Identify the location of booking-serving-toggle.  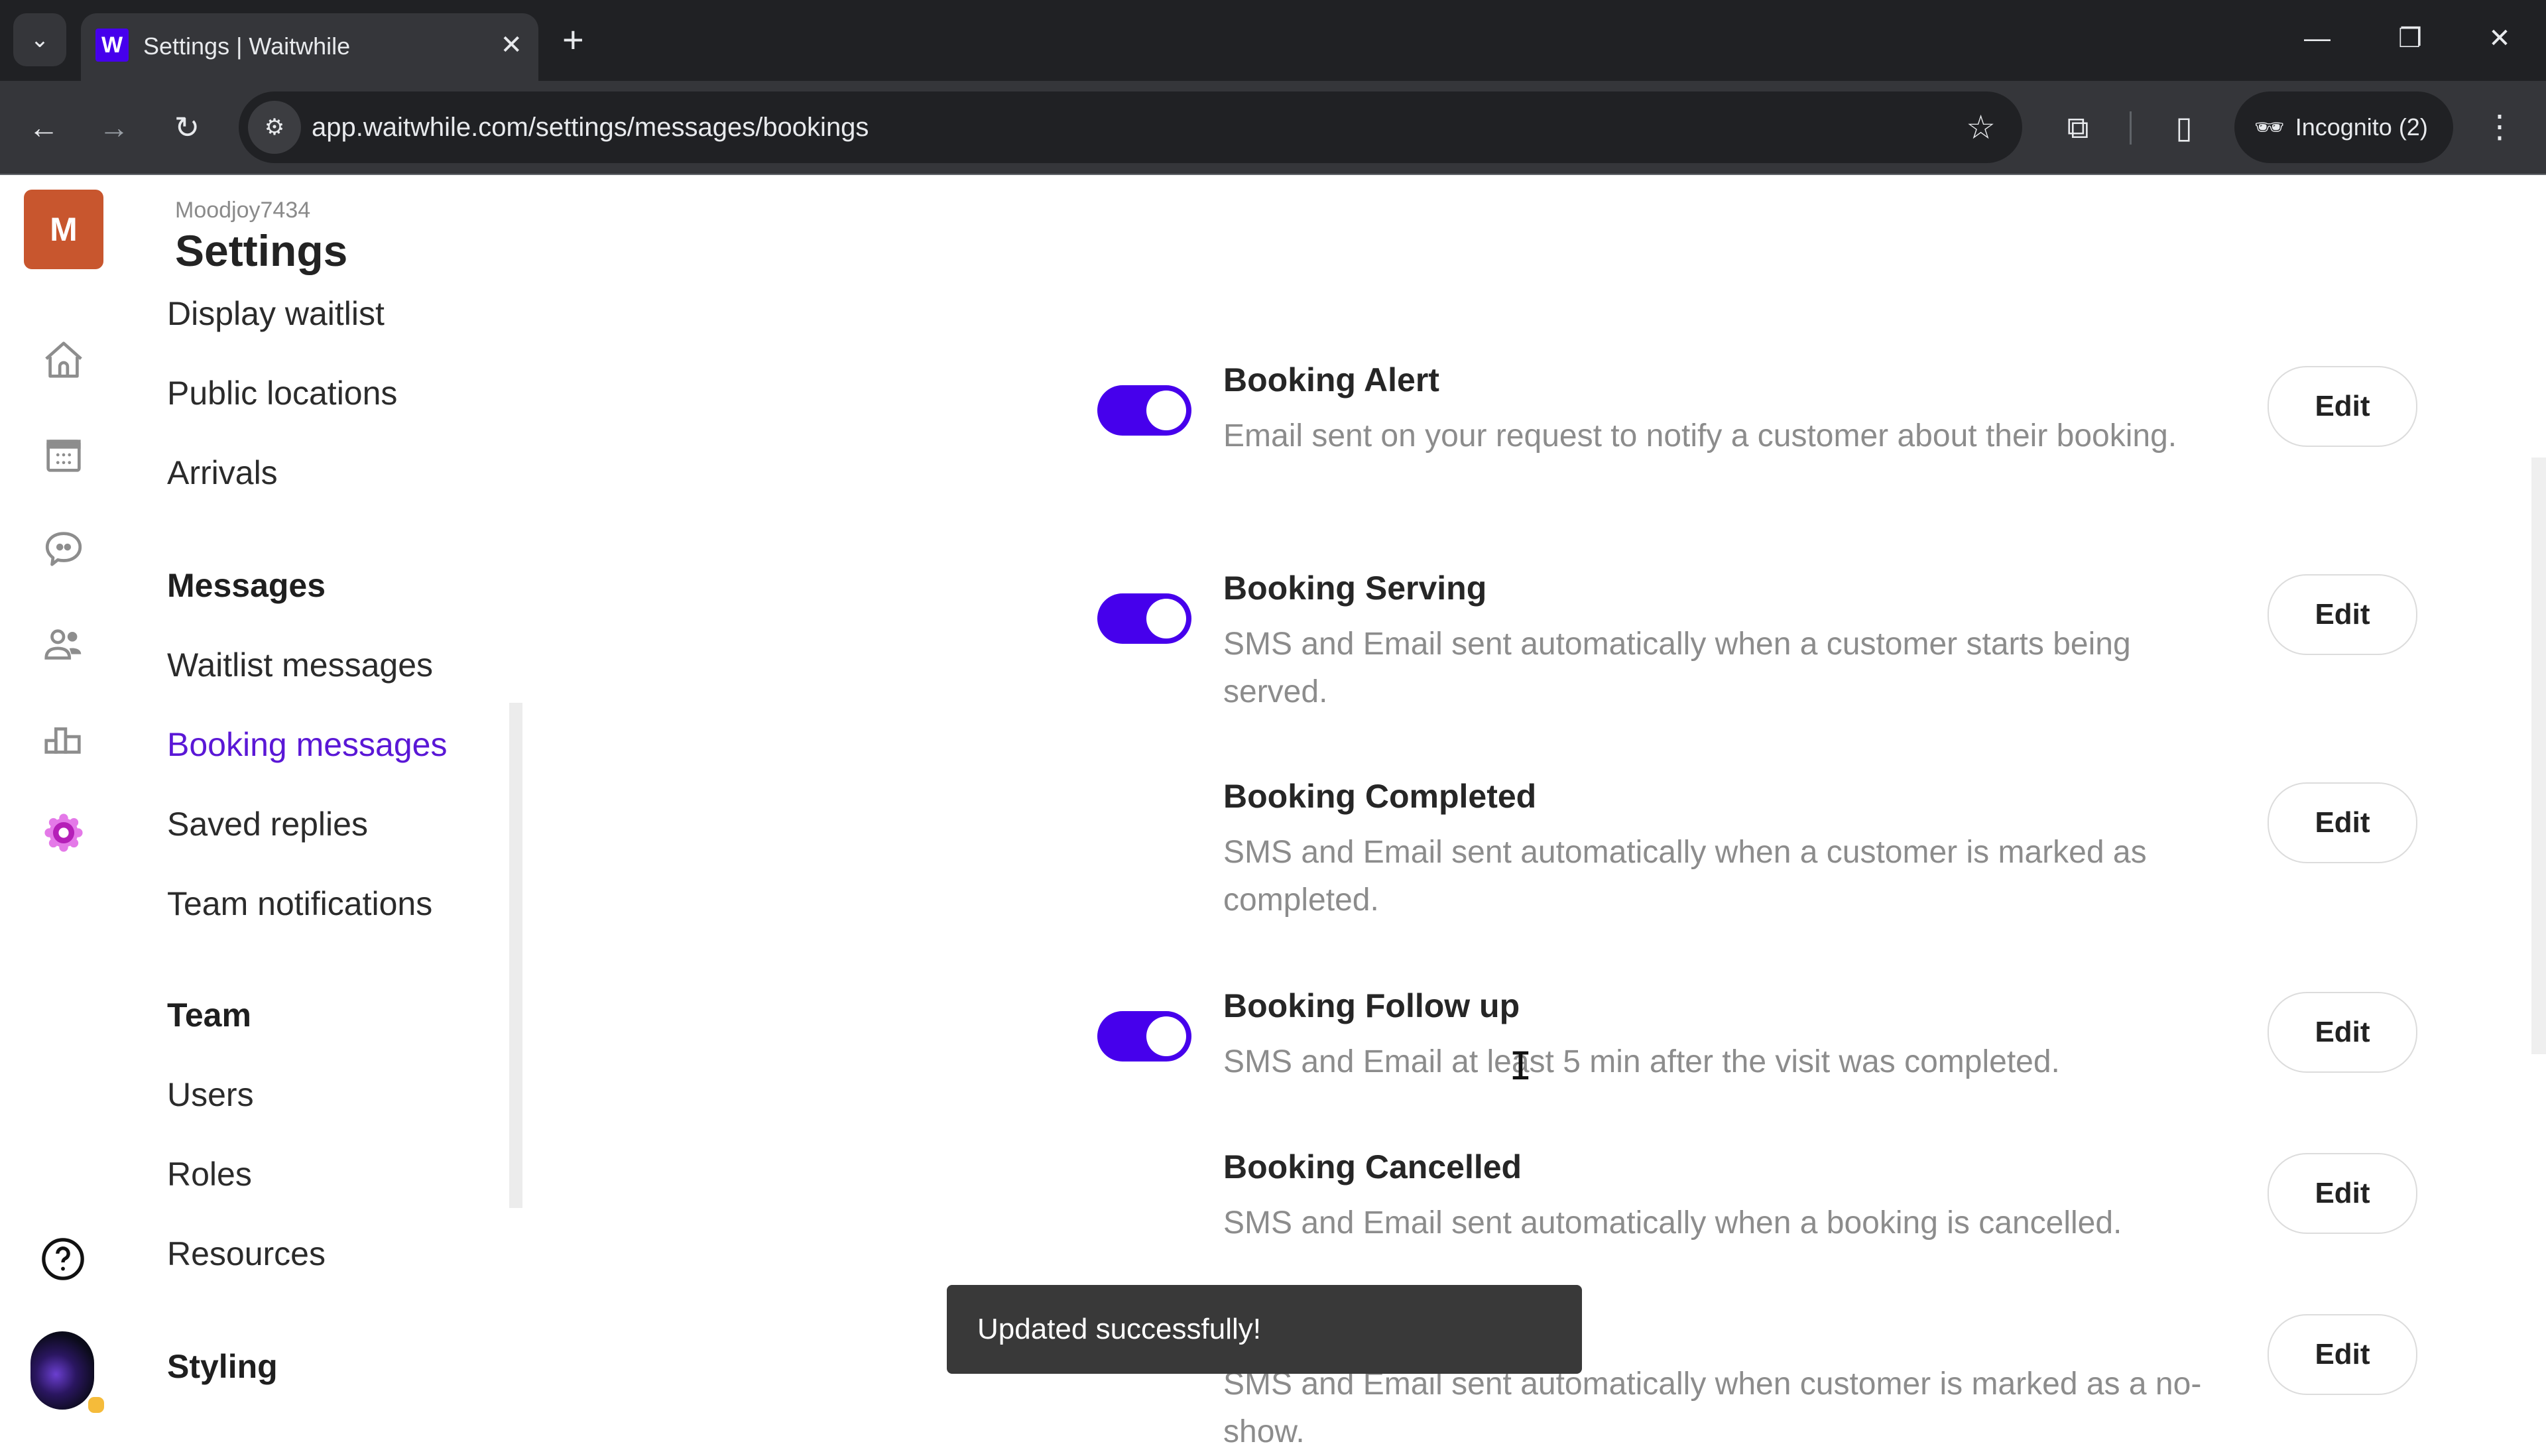
(1144, 618).